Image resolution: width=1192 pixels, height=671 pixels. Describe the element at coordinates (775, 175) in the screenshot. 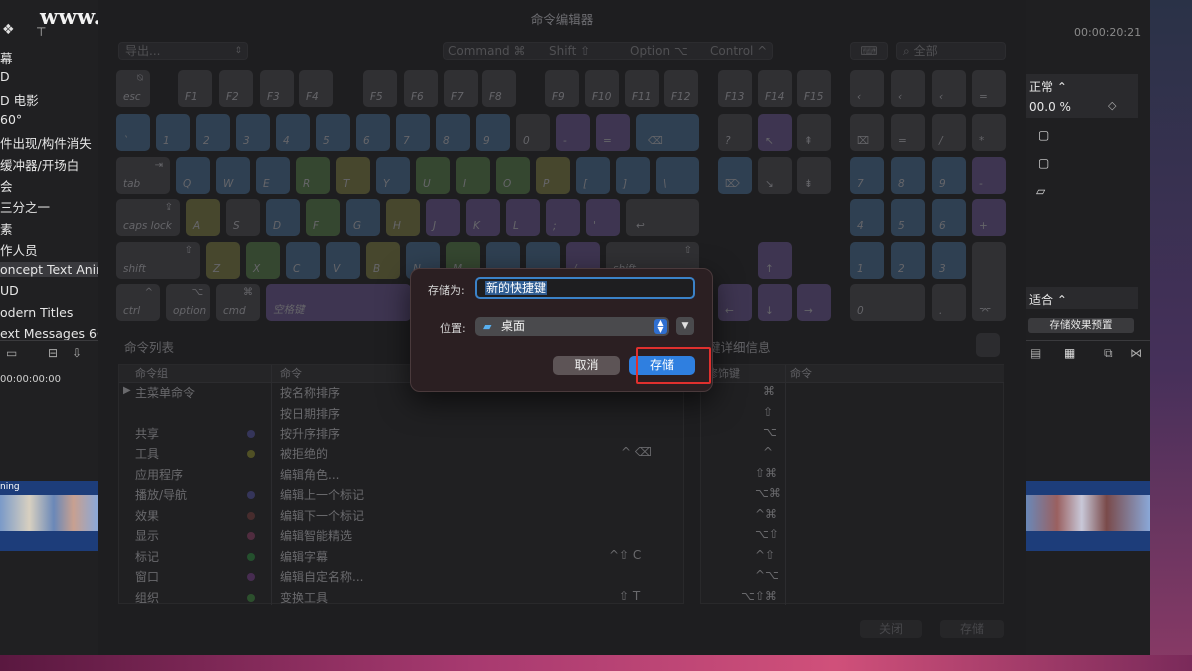

I see `key-end: ↘` at that location.